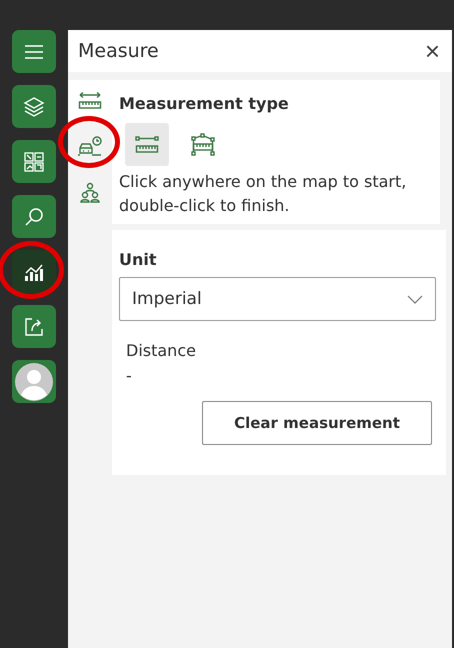 The width and height of the screenshot is (454, 648). What do you see at coordinates (204, 103) in the screenshot?
I see `section-heading: Measurement type` at bounding box center [204, 103].